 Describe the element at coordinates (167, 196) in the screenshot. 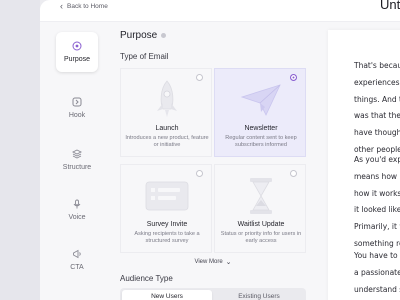

I see `form-icon` at that location.